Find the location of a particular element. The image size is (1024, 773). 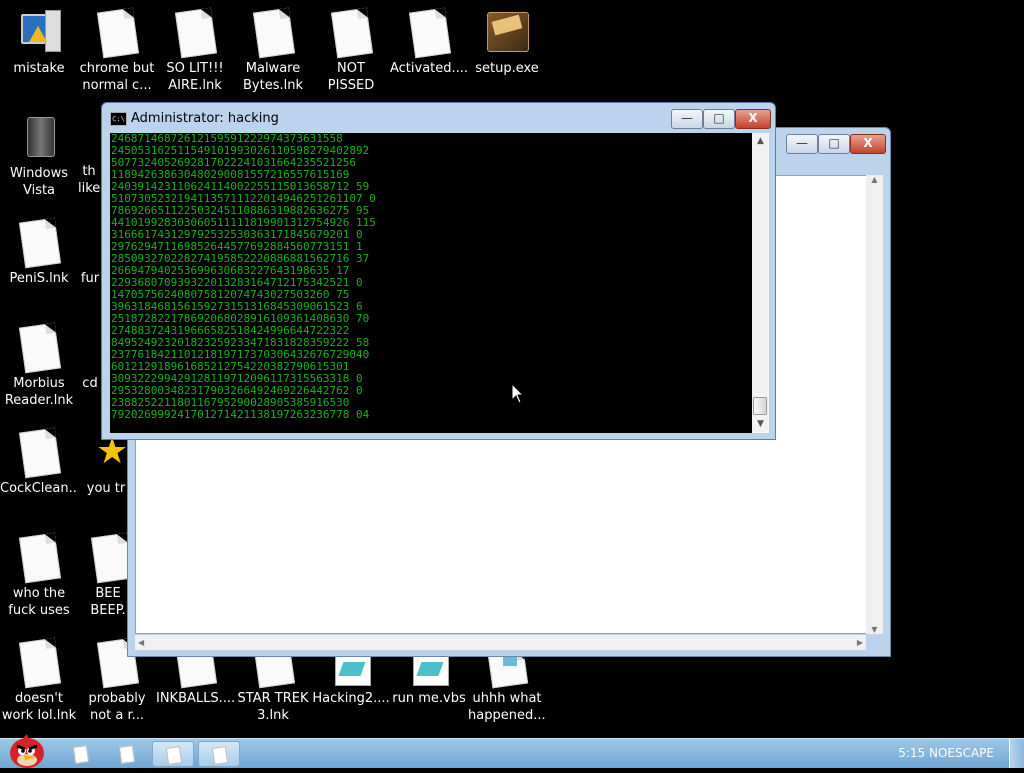

desktop-icon-morbius: Morbius Reader.lnk is located at coordinates (39, 365).